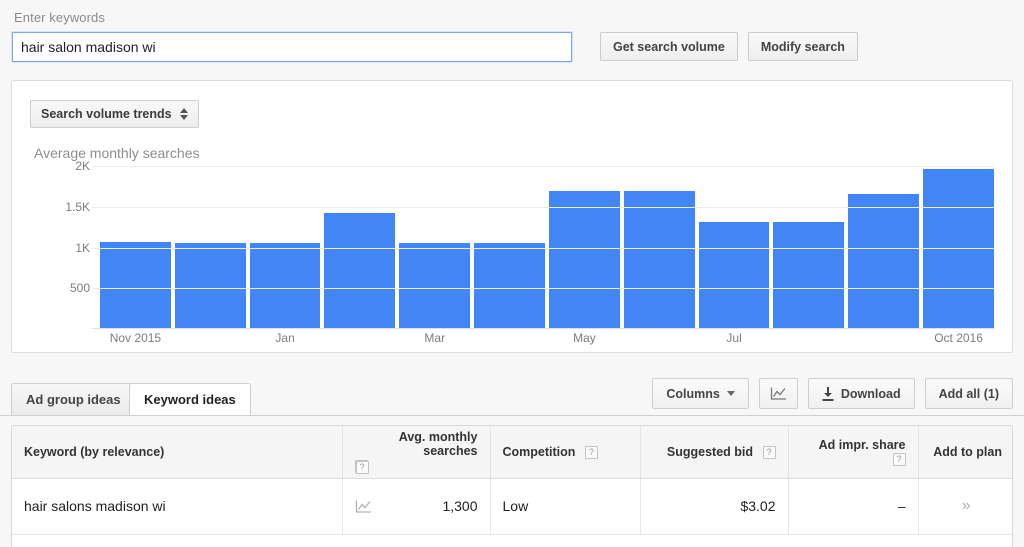 This screenshot has width=1024, height=547. Describe the element at coordinates (135, 338) in the screenshot. I see `x-tick-label: Nov 2015` at that location.